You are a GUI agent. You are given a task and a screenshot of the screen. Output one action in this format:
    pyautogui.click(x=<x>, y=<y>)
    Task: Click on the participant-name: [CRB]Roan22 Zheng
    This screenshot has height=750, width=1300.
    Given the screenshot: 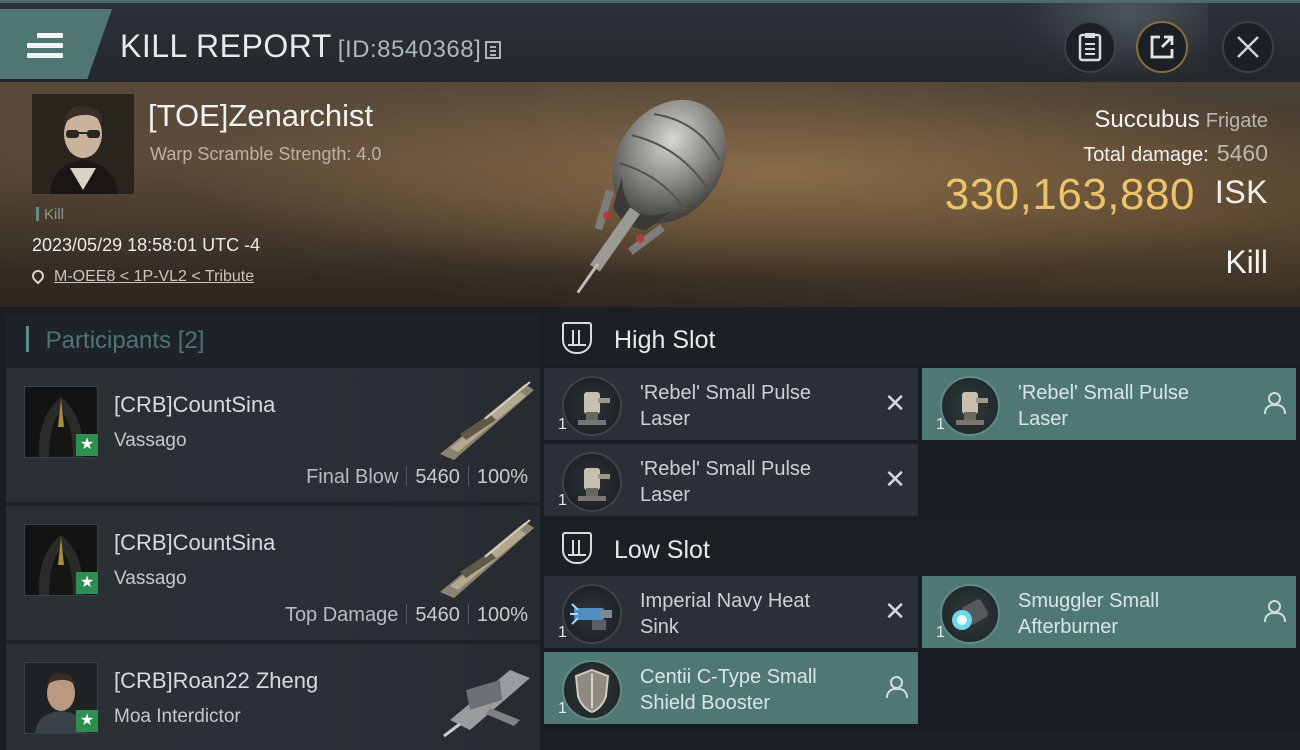 What is the action you would take?
    pyautogui.click(x=216, y=681)
    